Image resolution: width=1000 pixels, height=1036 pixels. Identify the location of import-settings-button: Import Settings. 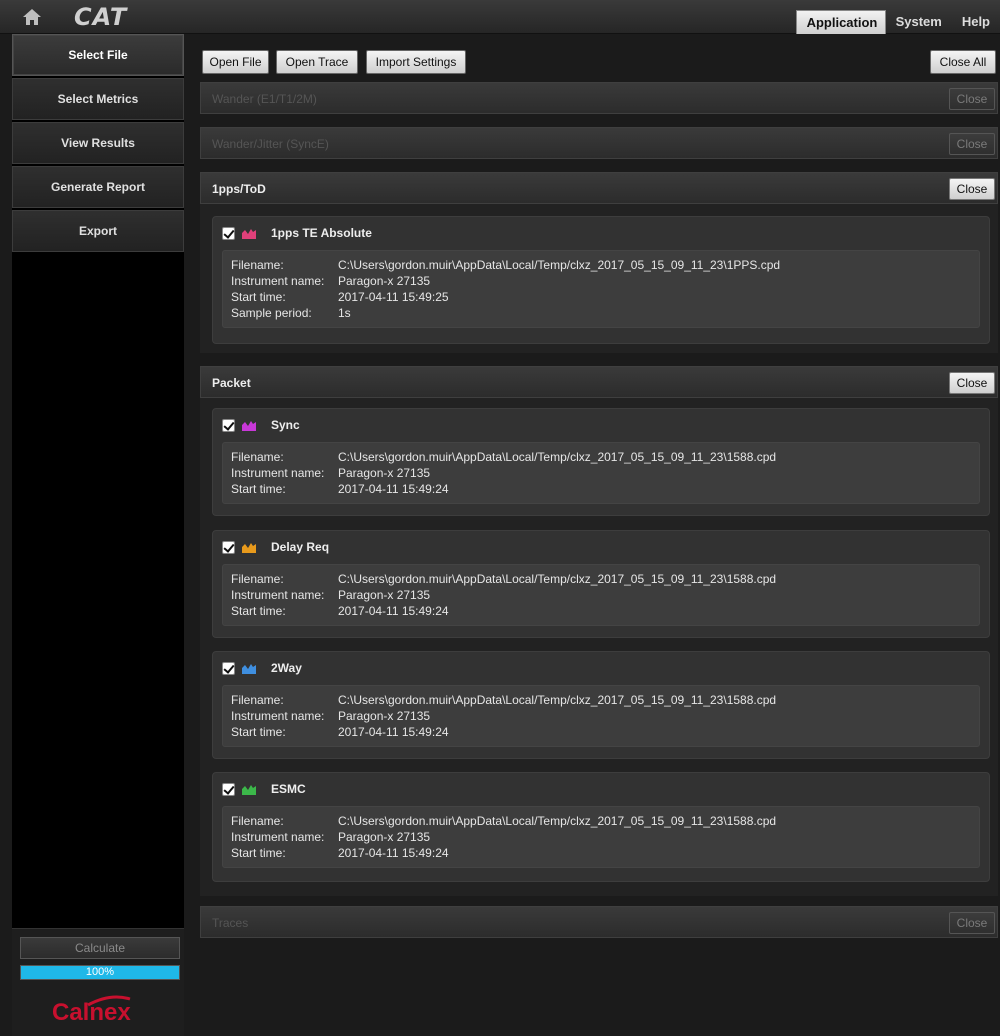
(416, 62).